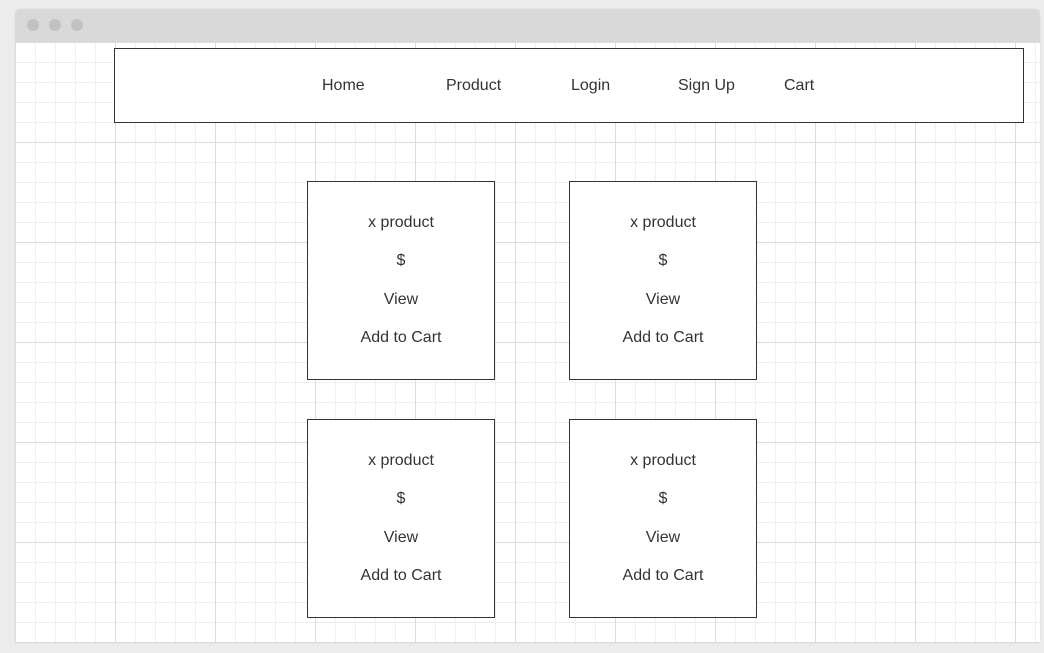 The width and height of the screenshot is (1044, 653). What do you see at coordinates (569, 85) in the screenshot?
I see `nav-bar: Home Product Login Sign Up Cart` at bounding box center [569, 85].